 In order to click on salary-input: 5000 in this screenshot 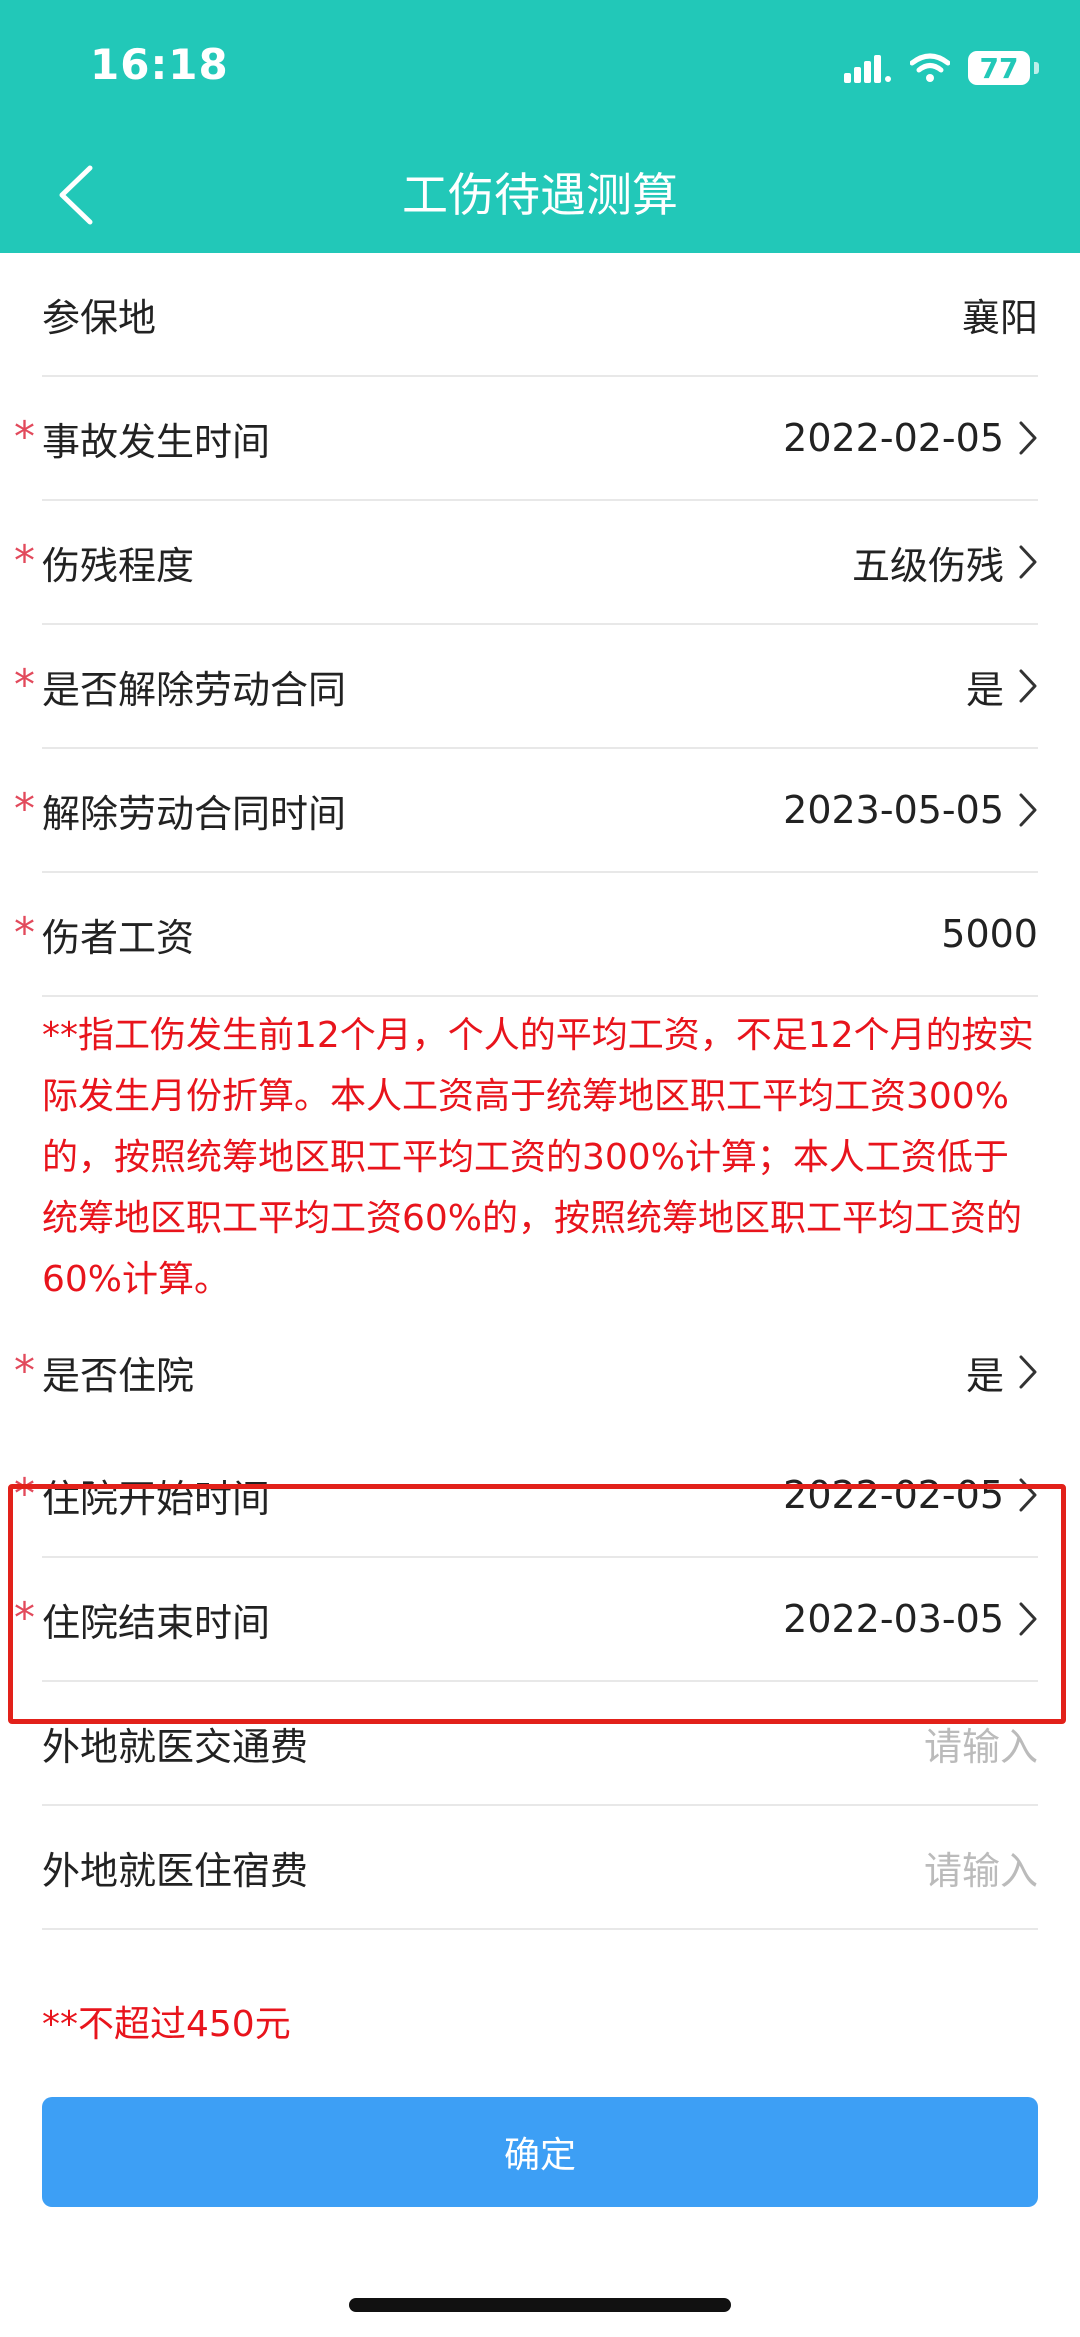, I will do `click(989, 934)`.